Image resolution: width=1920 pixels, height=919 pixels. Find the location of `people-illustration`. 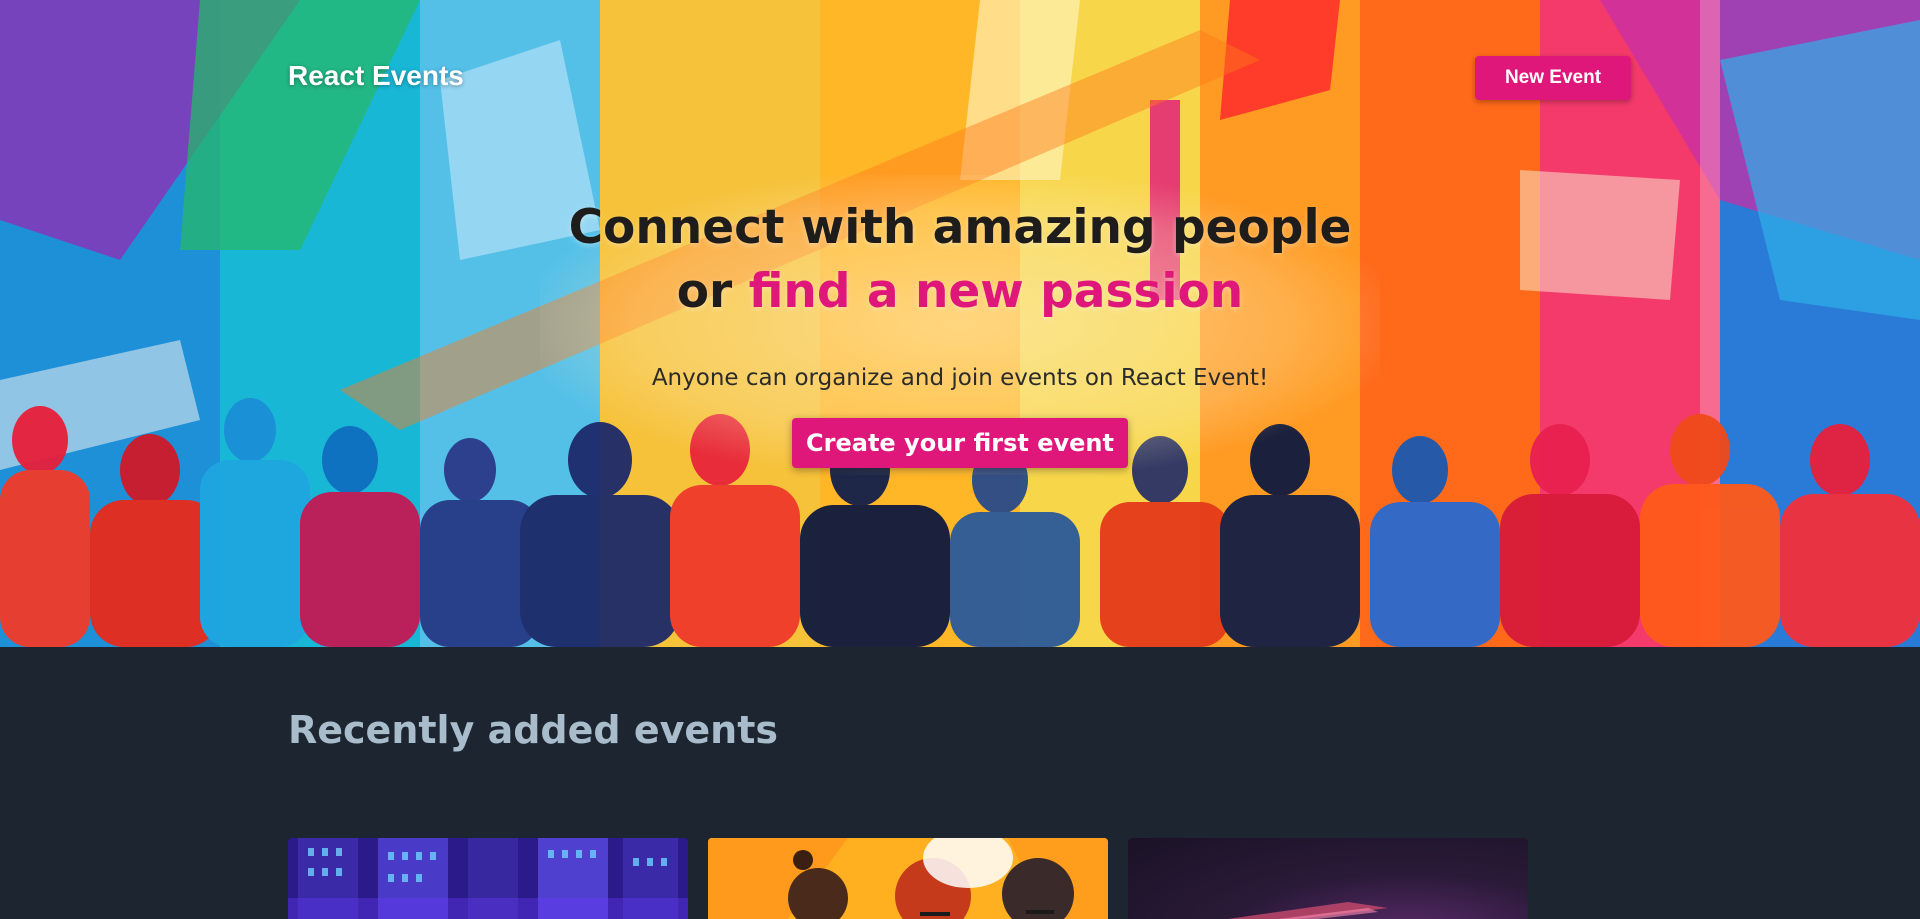

people-illustration is located at coordinates (908, 878).